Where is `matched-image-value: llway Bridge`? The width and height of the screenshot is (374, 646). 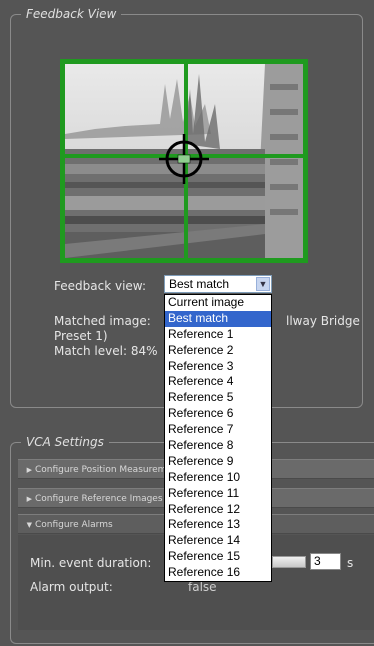 matched-image-value: llway Bridge is located at coordinates (323, 321).